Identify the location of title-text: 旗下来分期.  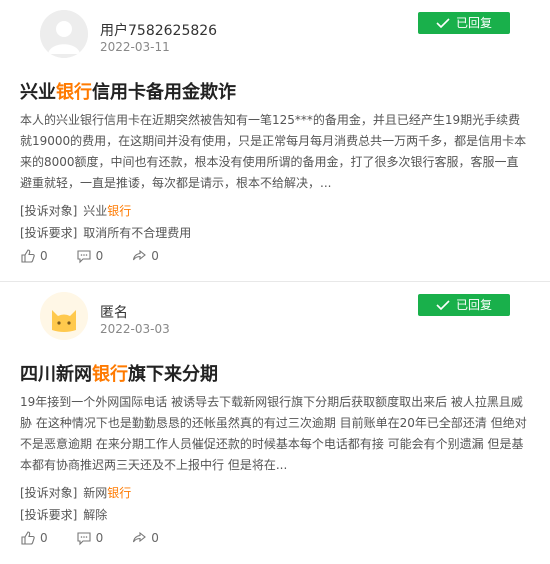
(173, 374).